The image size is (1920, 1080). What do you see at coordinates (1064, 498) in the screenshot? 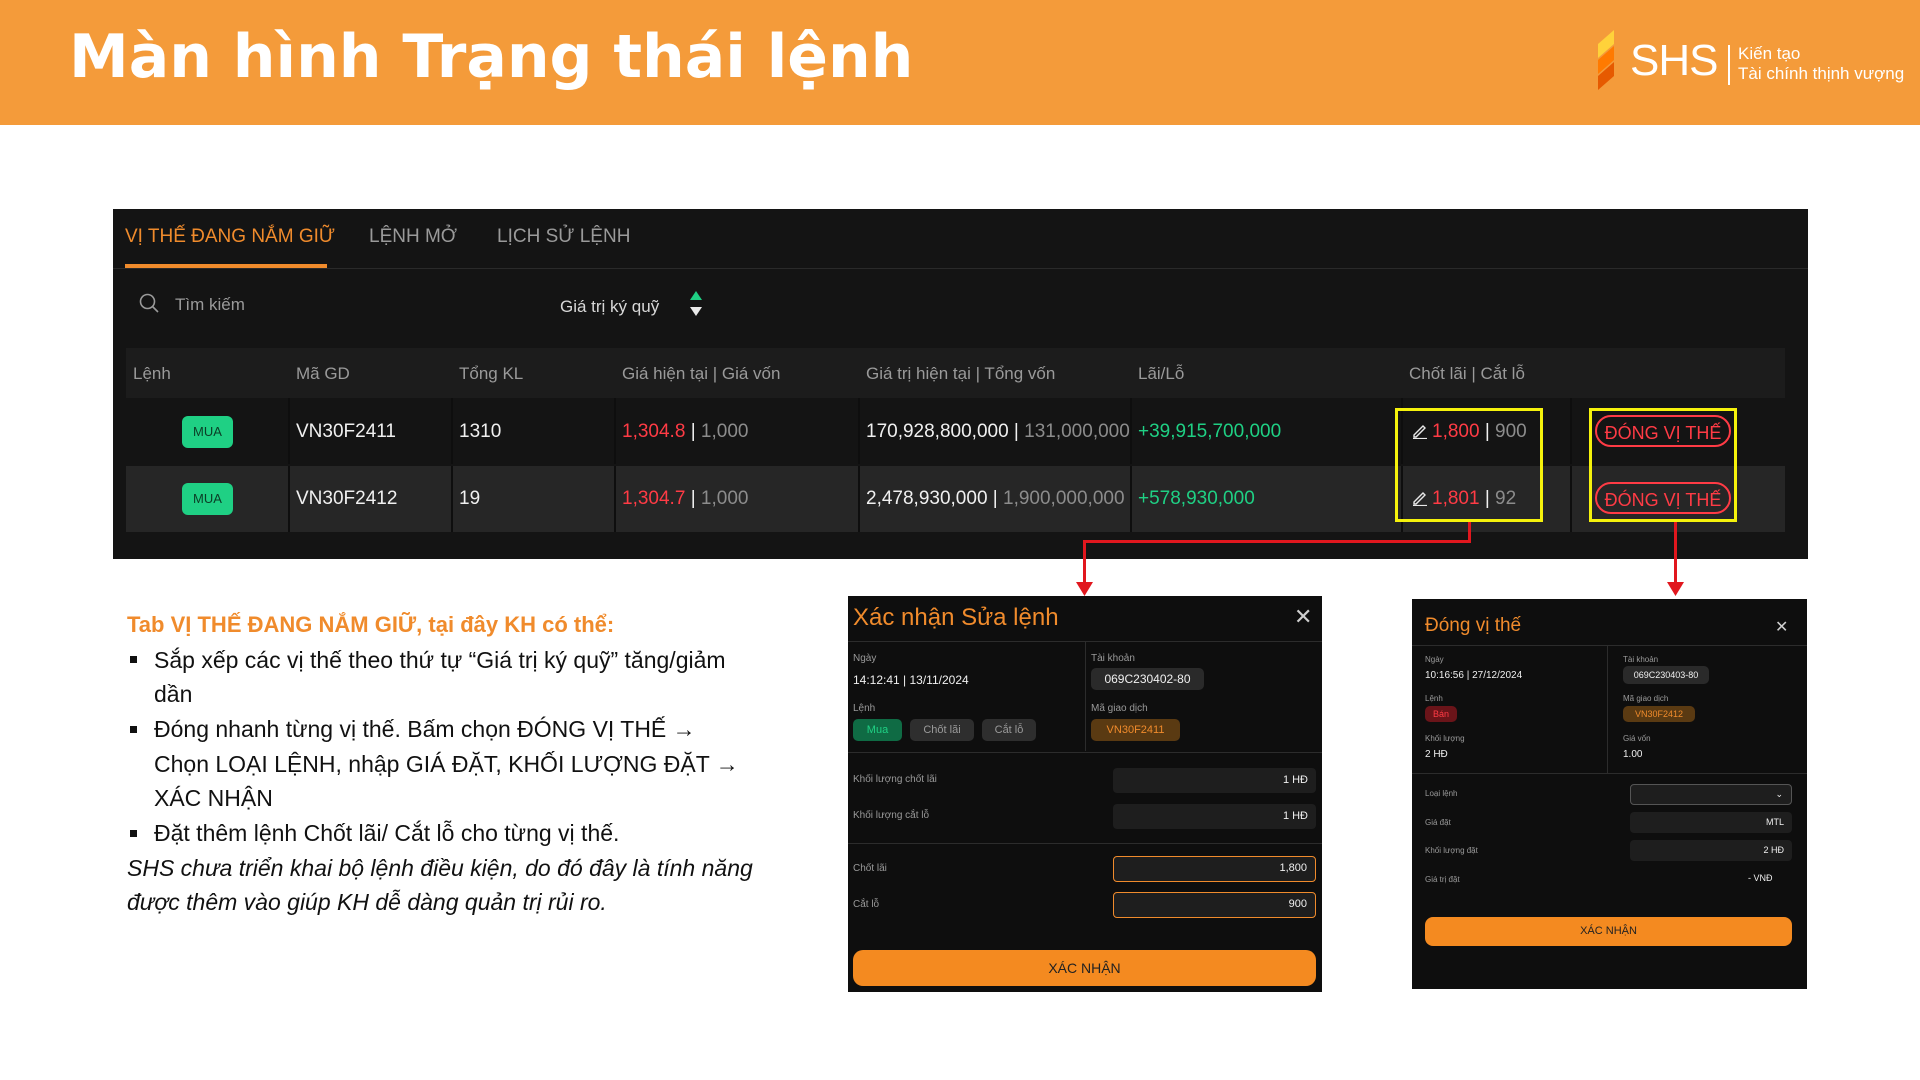
I see `value-cost: 1,900,000,000` at bounding box center [1064, 498].